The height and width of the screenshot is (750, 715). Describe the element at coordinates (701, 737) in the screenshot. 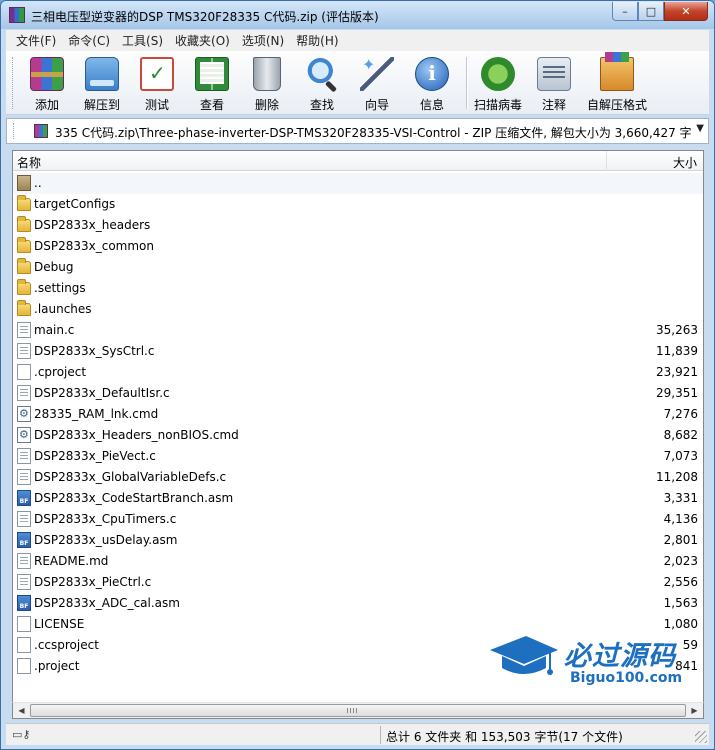

I see `resize-grip-icon` at that location.